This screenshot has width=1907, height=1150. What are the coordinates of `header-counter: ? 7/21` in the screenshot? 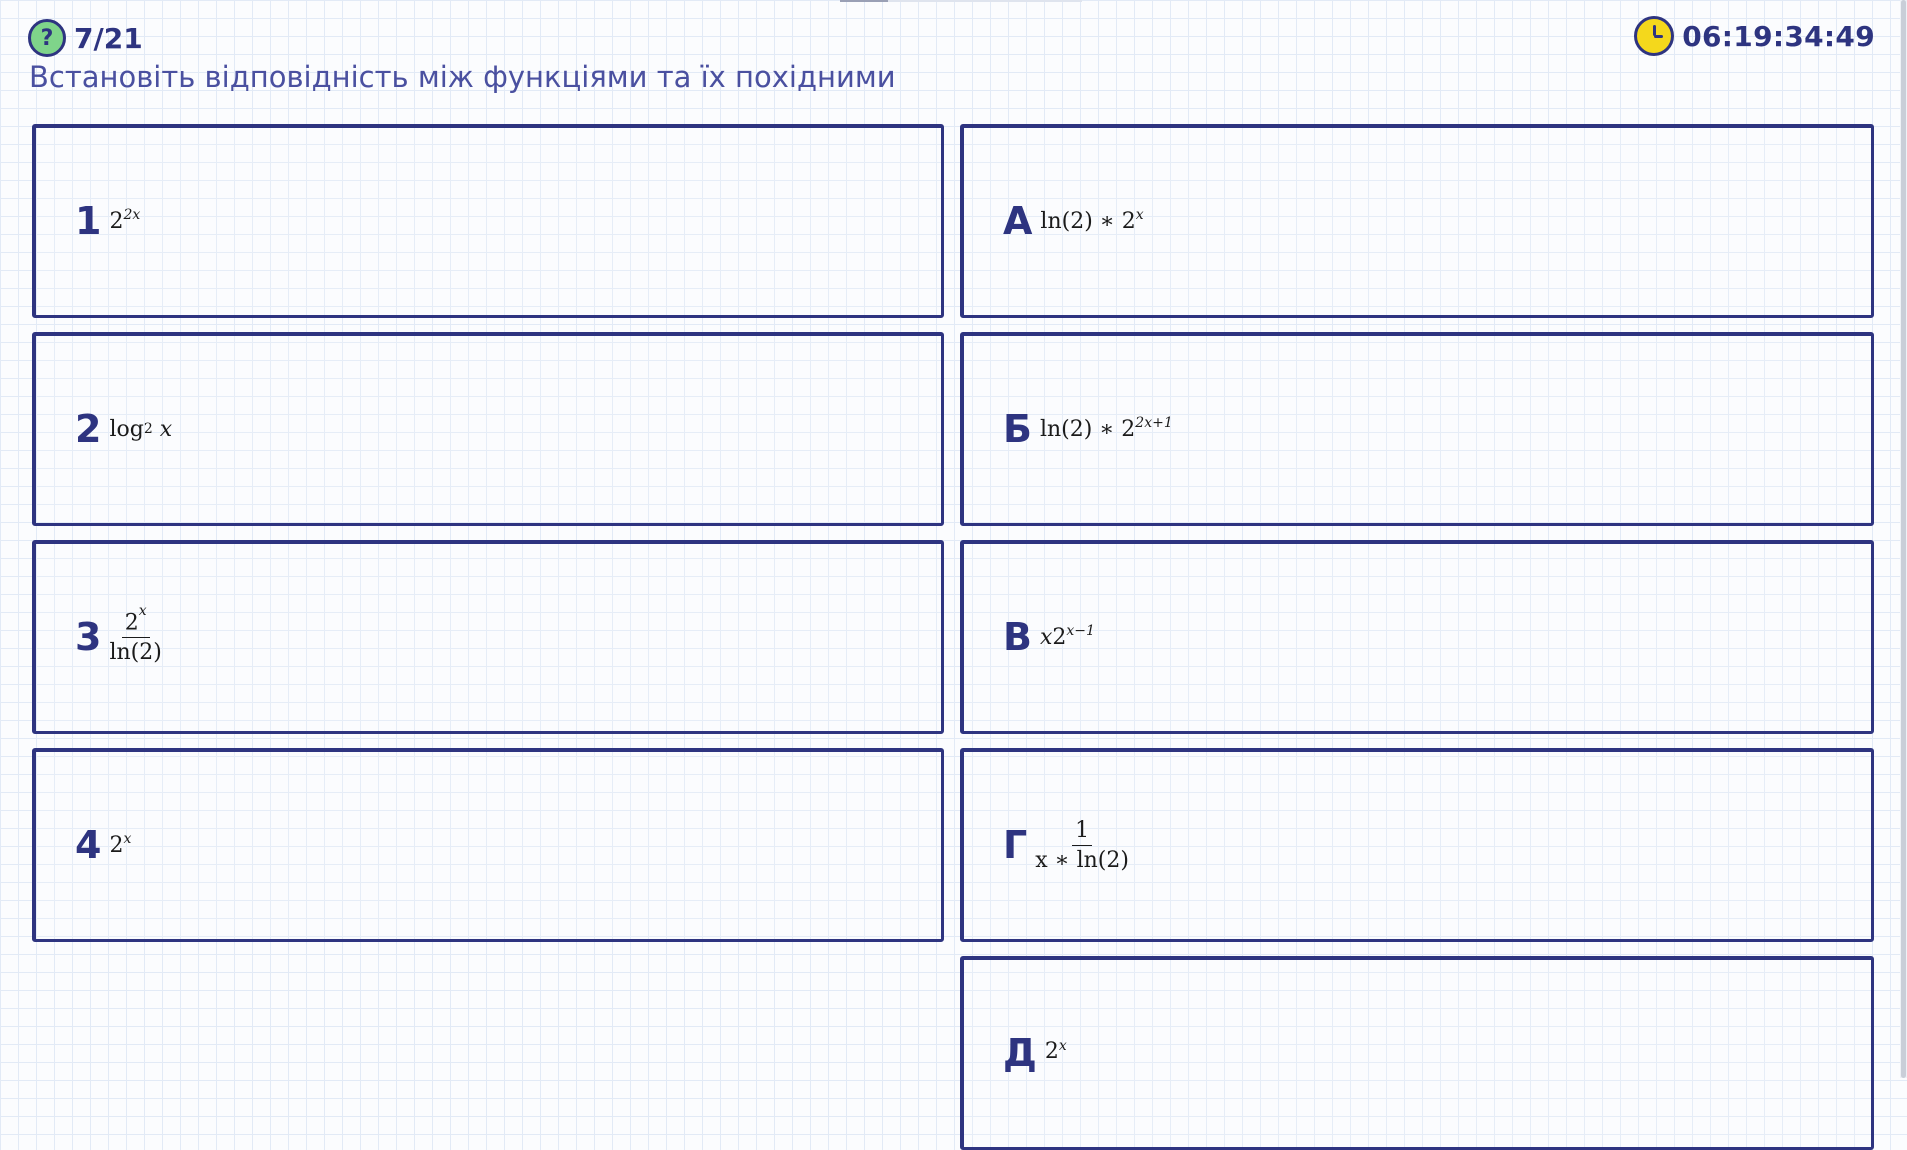 It's located at (85, 38).